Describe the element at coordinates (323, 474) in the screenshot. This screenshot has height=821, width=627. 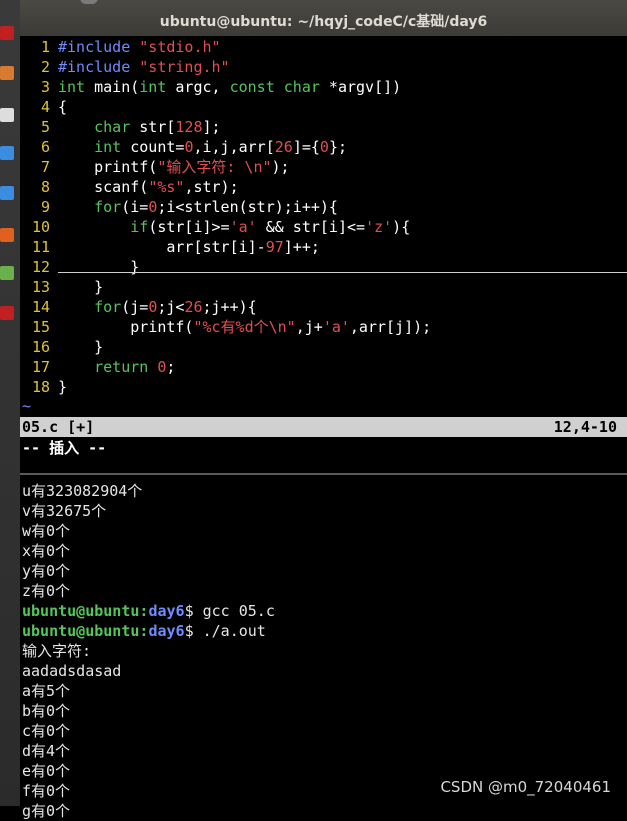
I see `pane-separator` at that location.